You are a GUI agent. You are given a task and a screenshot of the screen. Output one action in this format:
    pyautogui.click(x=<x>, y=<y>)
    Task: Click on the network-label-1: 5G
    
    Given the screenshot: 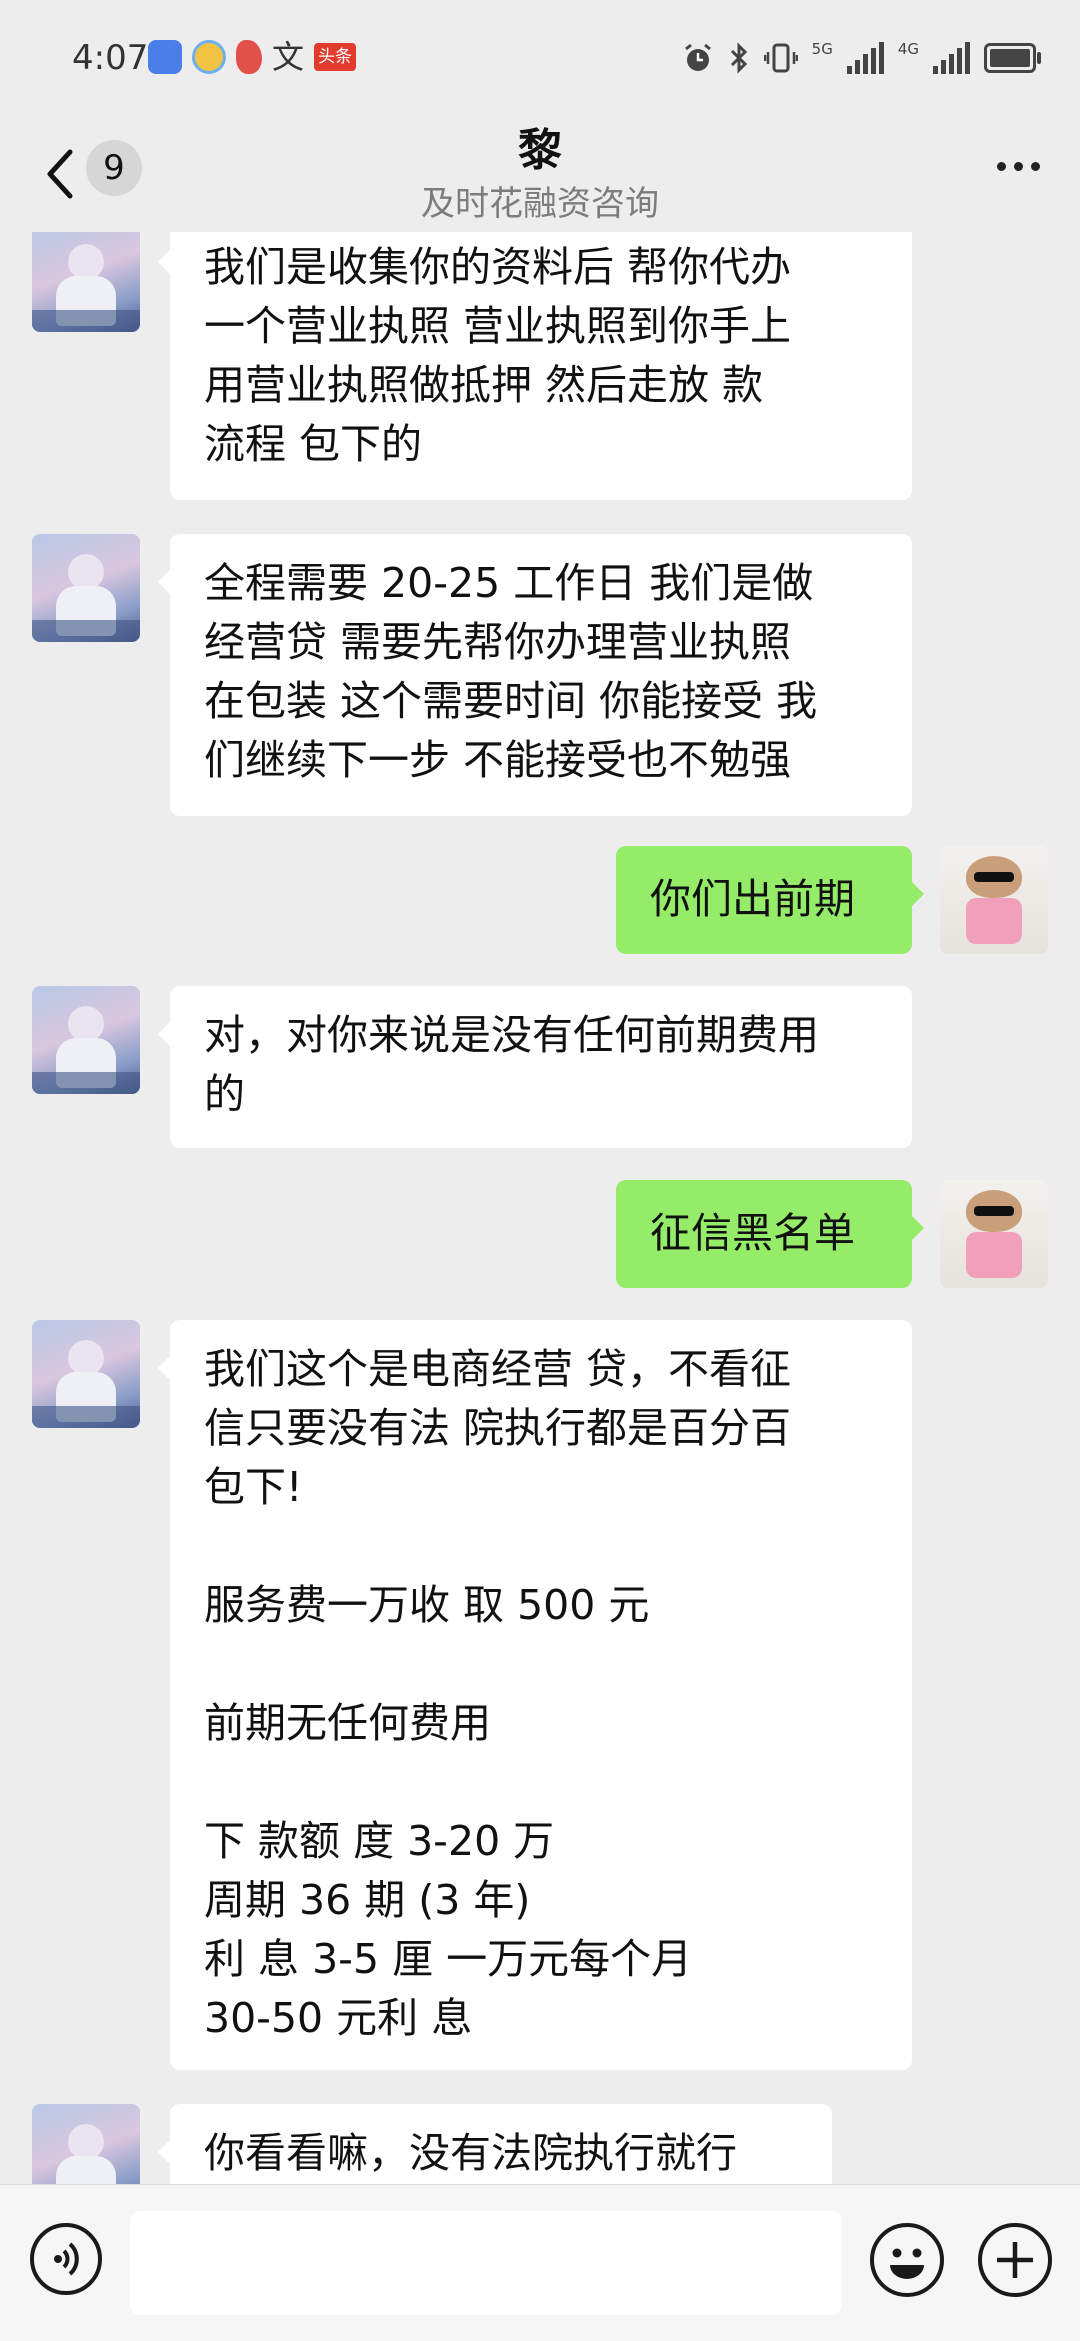 What is the action you would take?
    pyautogui.click(x=822, y=49)
    